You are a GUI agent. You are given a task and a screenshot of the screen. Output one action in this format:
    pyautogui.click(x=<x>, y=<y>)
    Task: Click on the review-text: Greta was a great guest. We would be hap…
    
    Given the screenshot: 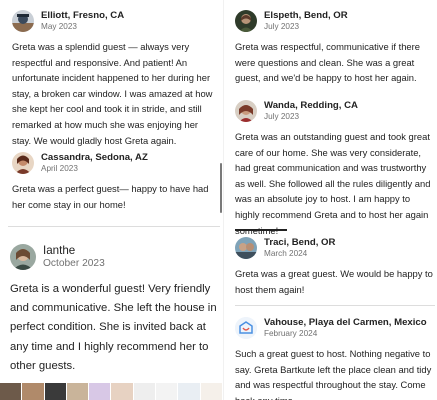 What is the action you would take?
    pyautogui.click(x=334, y=281)
    